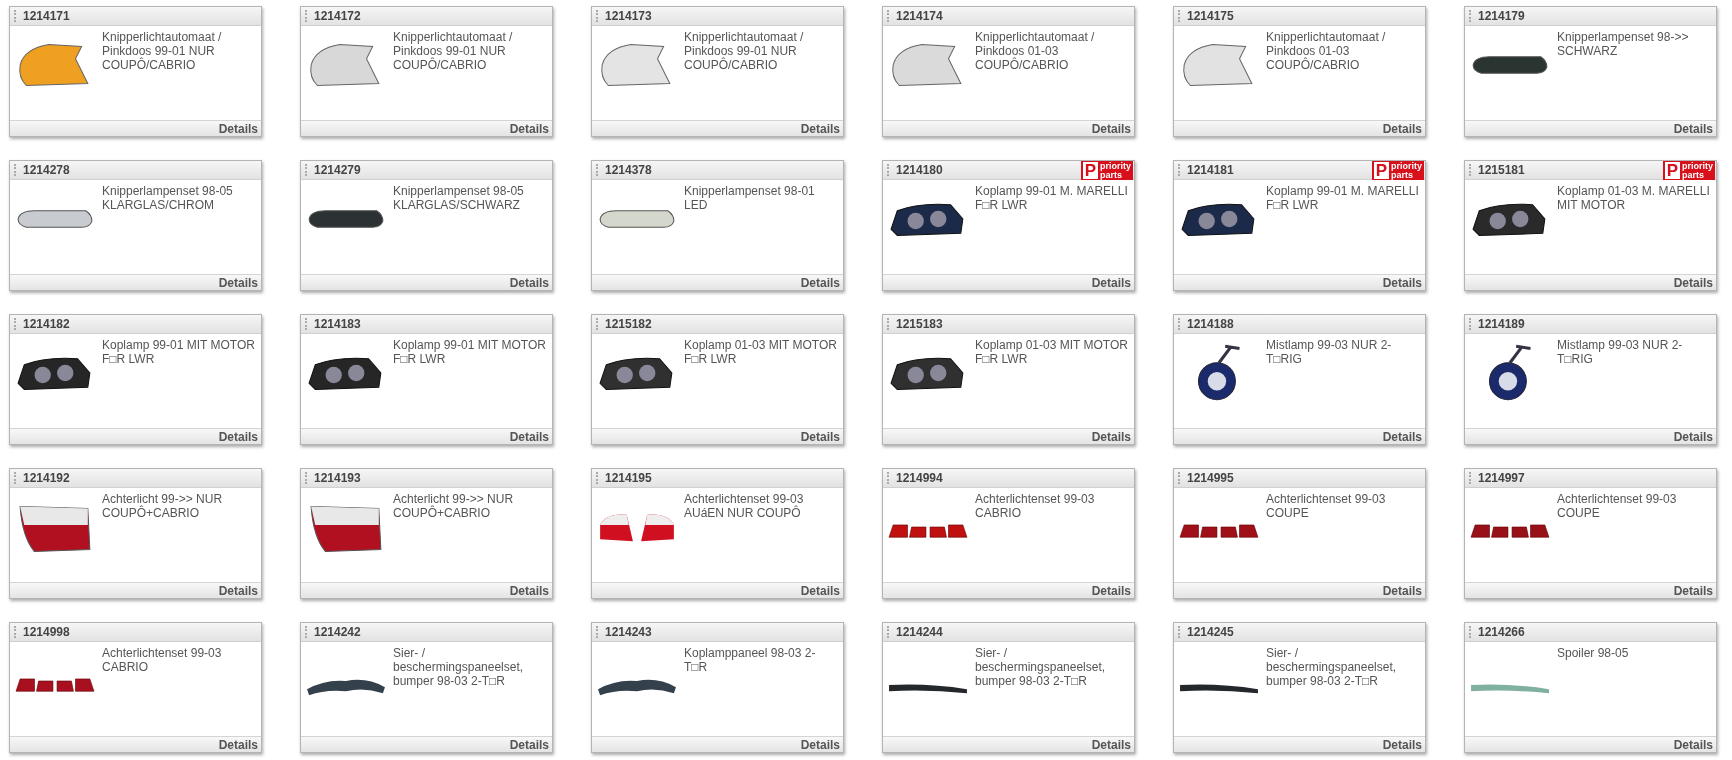 The height and width of the screenshot is (760, 1732). What do you see at coordinates (162, 660) in the screenshot?
I see `product-description: Achterlichtenset 99-03 CABRIO` at bounding box center [162, 660].